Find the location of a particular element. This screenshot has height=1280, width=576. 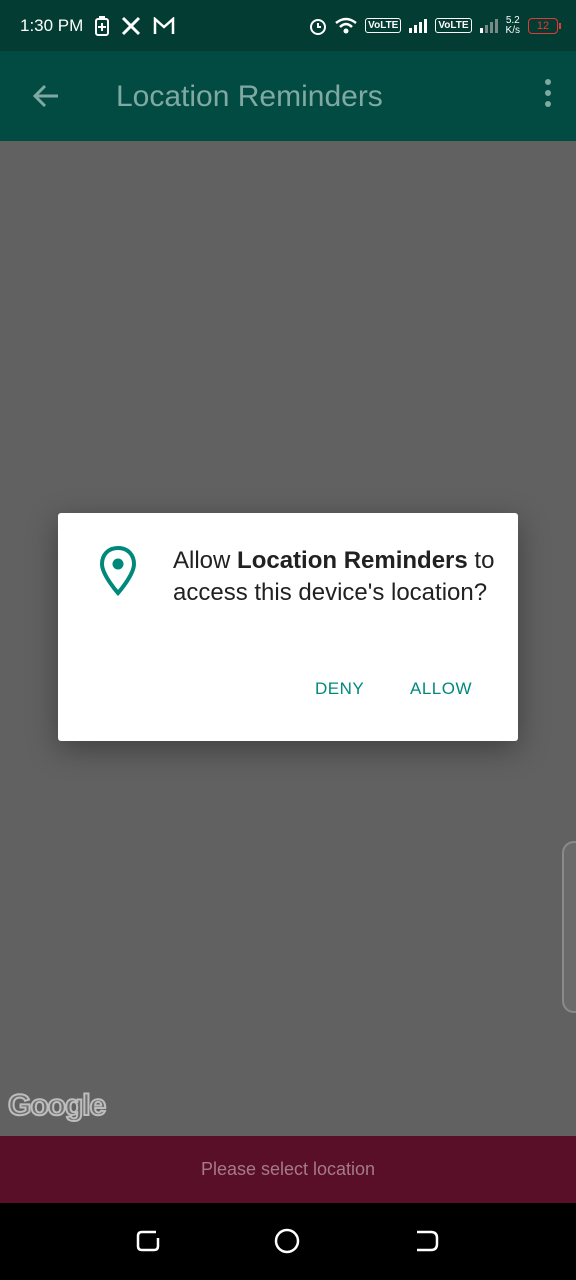

net-speed: 5.2 K/s is located at coordinates (512, 25).